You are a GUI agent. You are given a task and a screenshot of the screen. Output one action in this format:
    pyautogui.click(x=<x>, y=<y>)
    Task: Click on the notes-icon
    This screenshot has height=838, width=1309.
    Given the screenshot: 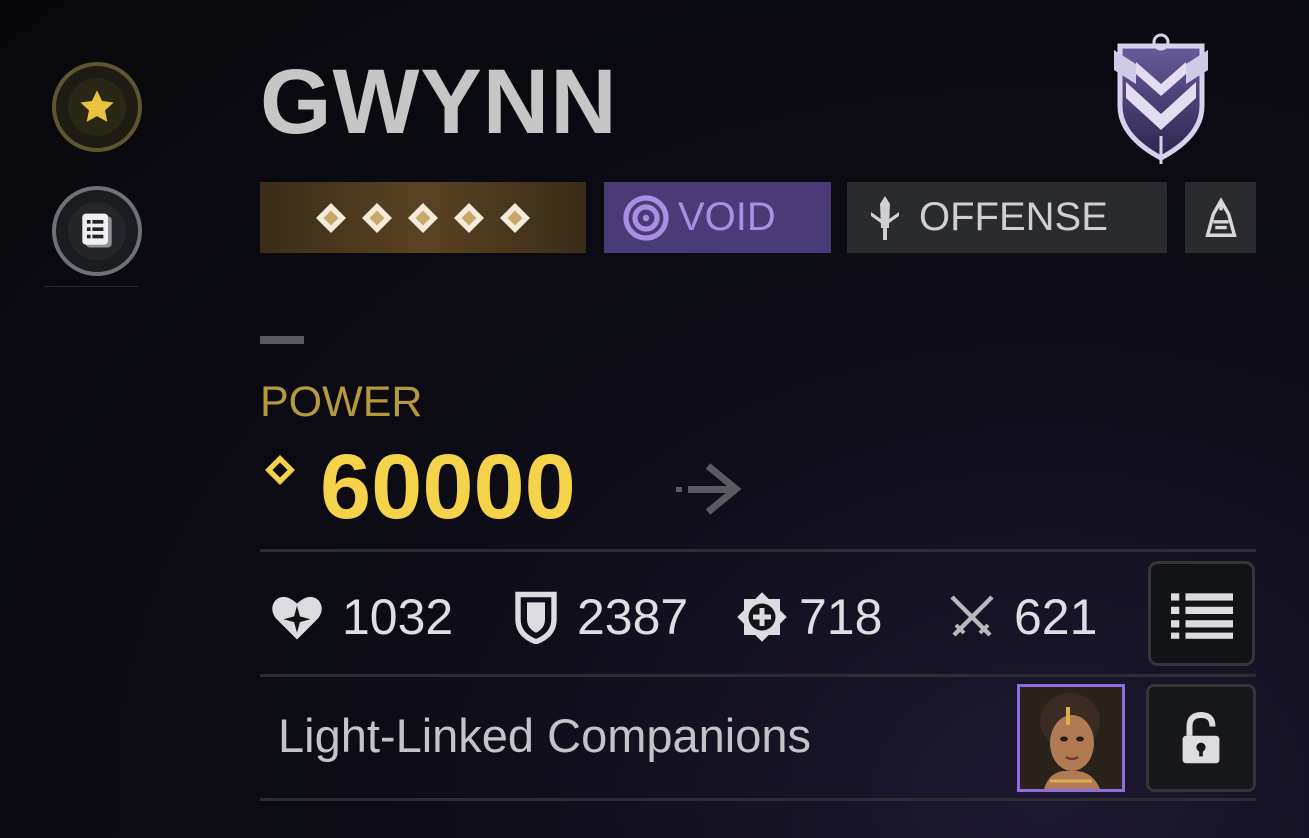 What is the action you would take?
    pyautogui.click(x=97, y=230)
    